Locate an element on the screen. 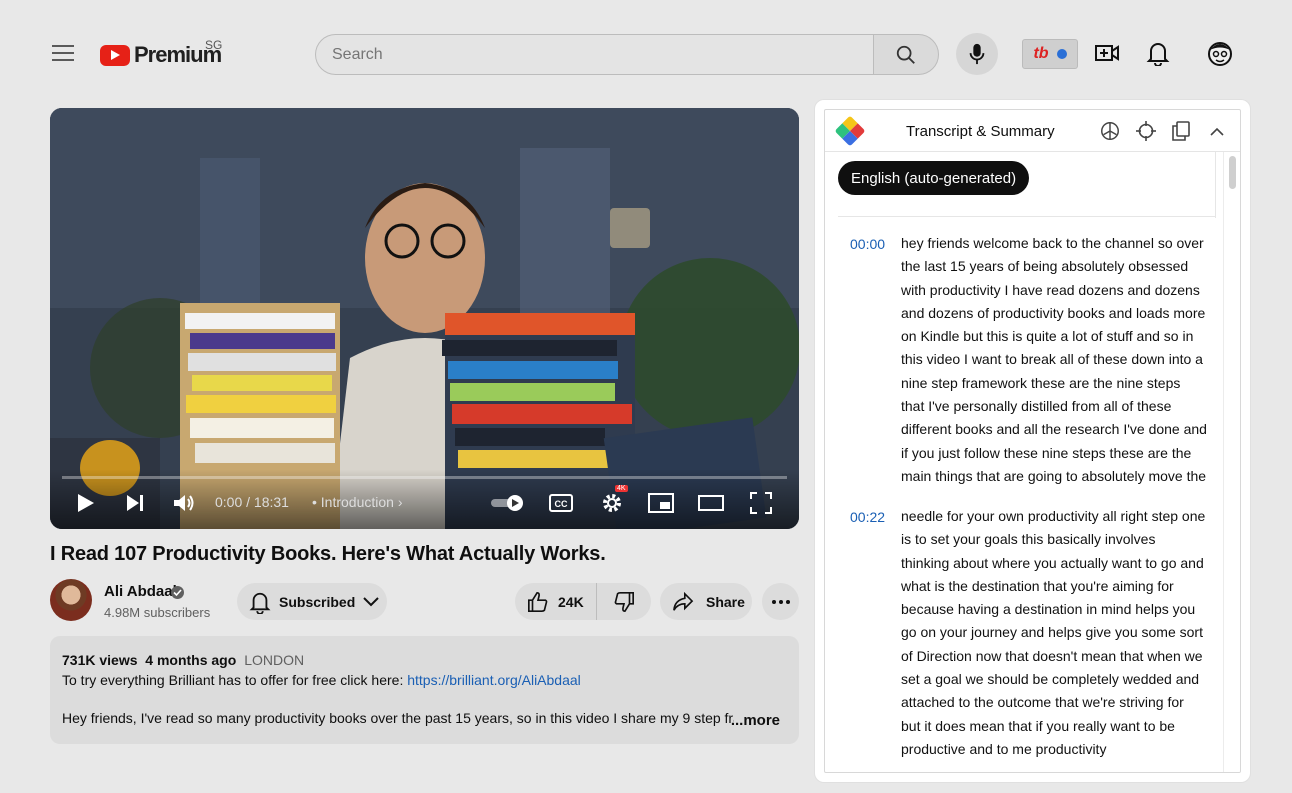 The height and width of the screenshot is (793, 1292). next-icon is located at coordinates (135, 503).